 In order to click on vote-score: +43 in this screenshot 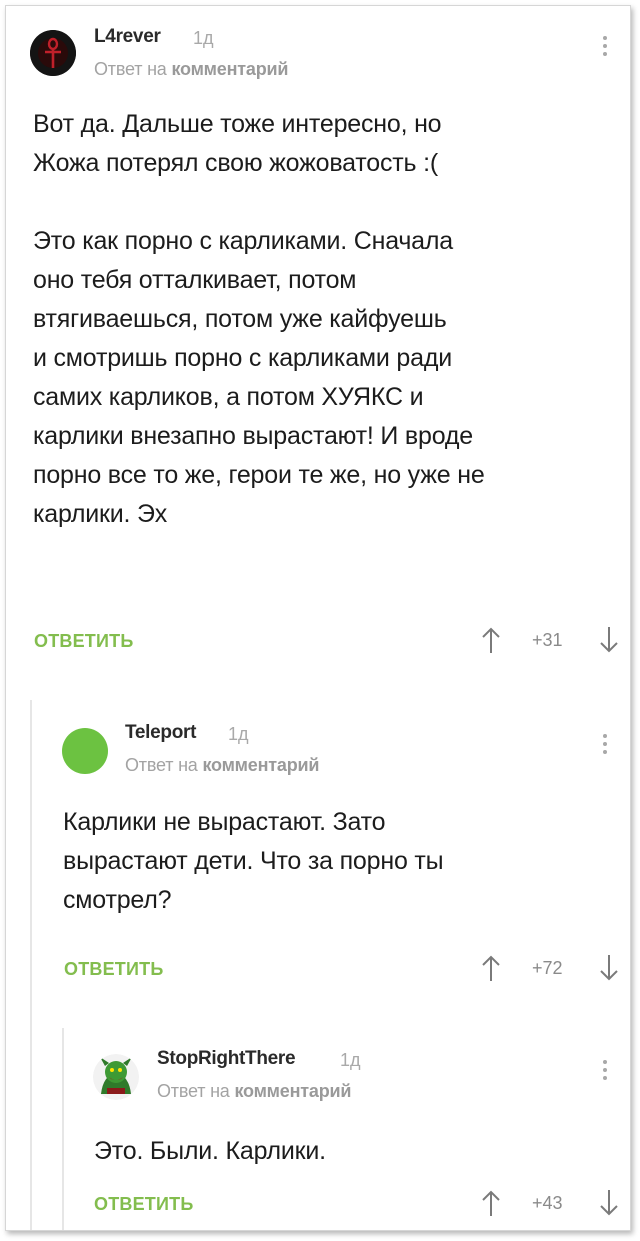, I will do `click(547, 1203)`.